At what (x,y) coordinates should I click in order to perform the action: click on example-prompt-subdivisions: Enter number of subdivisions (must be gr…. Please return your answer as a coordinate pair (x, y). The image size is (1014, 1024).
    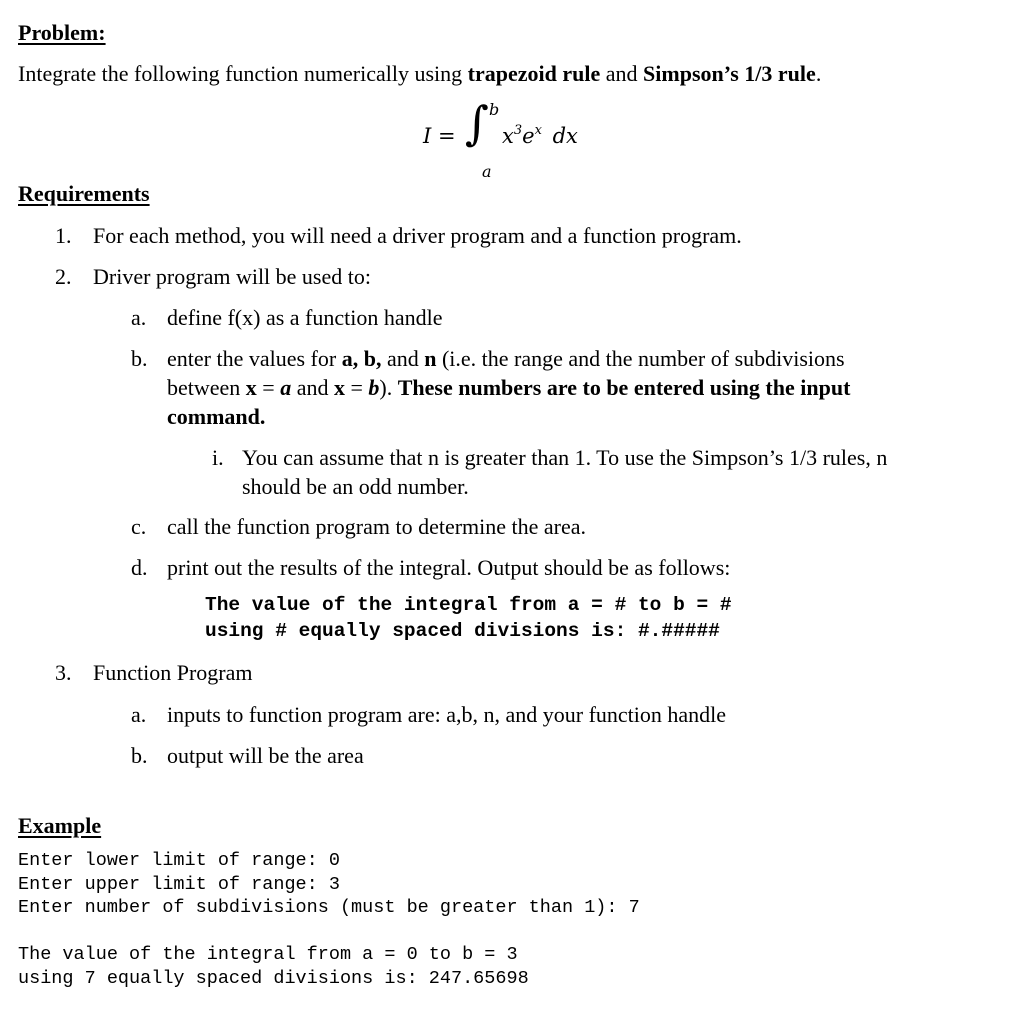
    Looking at the image, I should click on (329, 907).